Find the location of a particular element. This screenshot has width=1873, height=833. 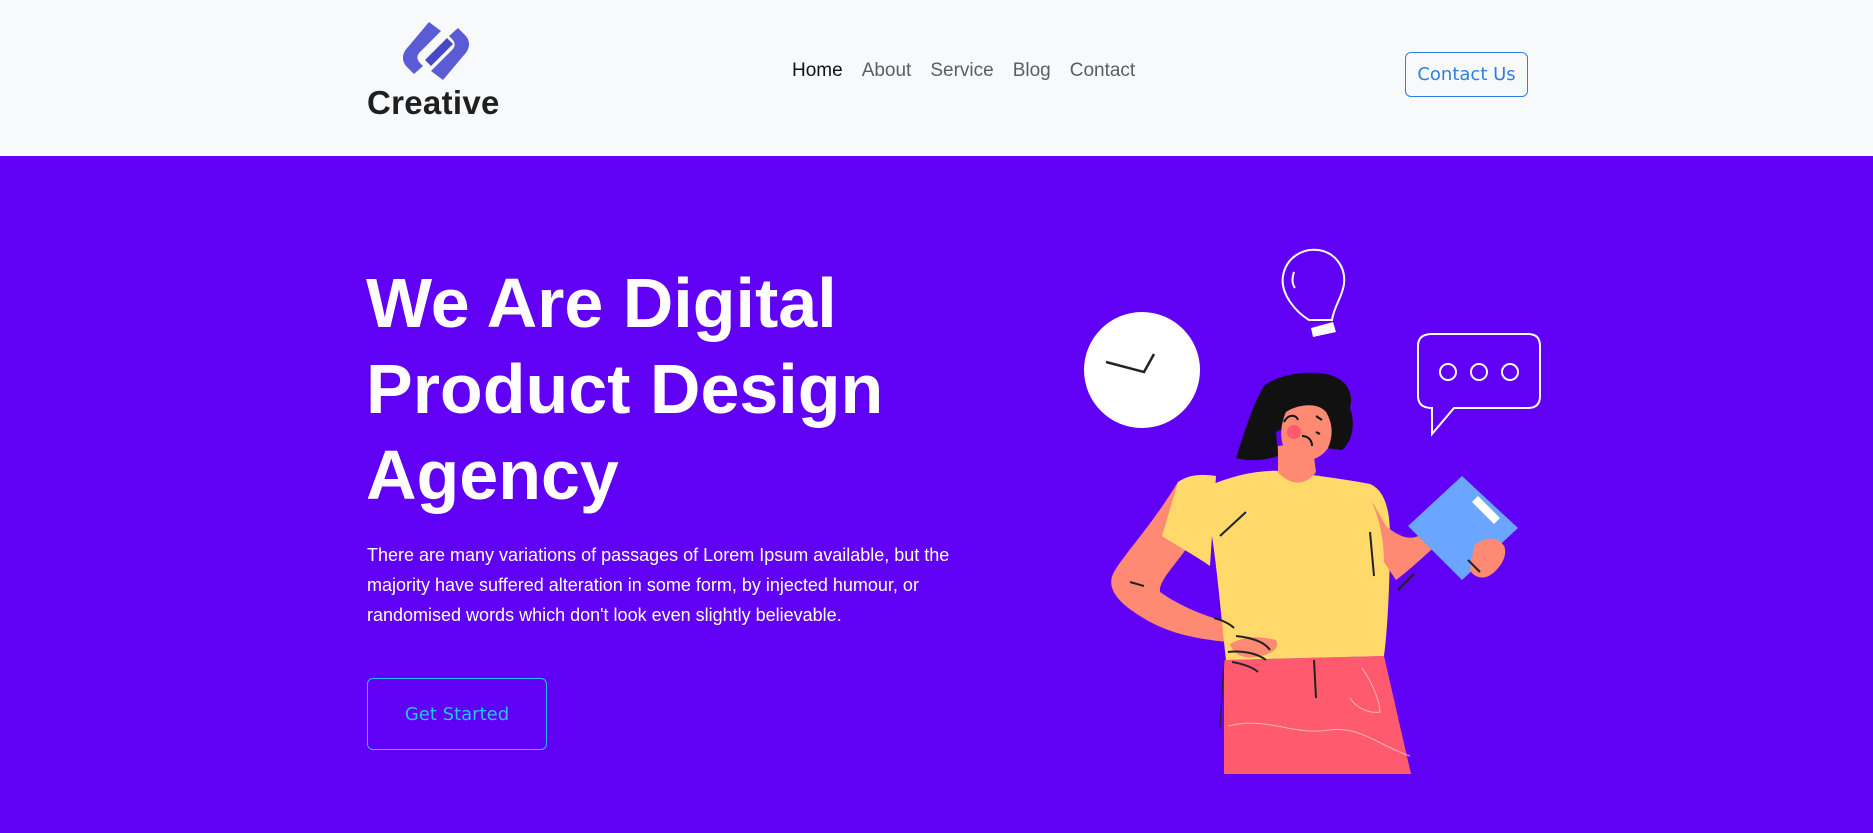

nav-item-service: Service is located at coordinates (961, 71).